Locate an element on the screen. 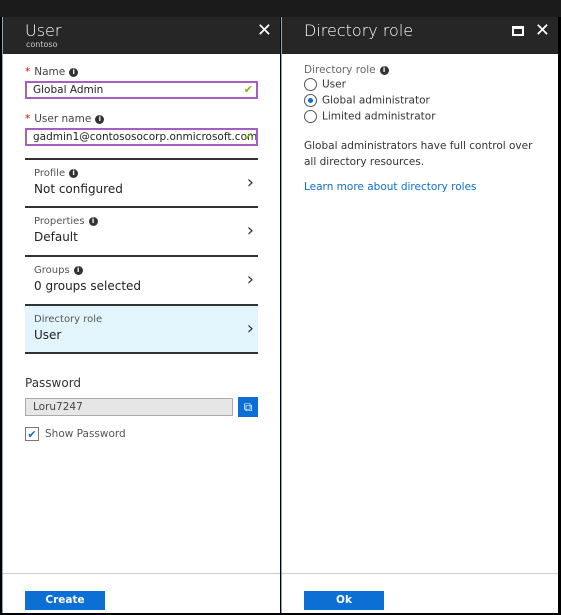 This screenshot has width=561, height=615. learn-more-link: Learn more about directory roles is located at coordinates (390, 187).